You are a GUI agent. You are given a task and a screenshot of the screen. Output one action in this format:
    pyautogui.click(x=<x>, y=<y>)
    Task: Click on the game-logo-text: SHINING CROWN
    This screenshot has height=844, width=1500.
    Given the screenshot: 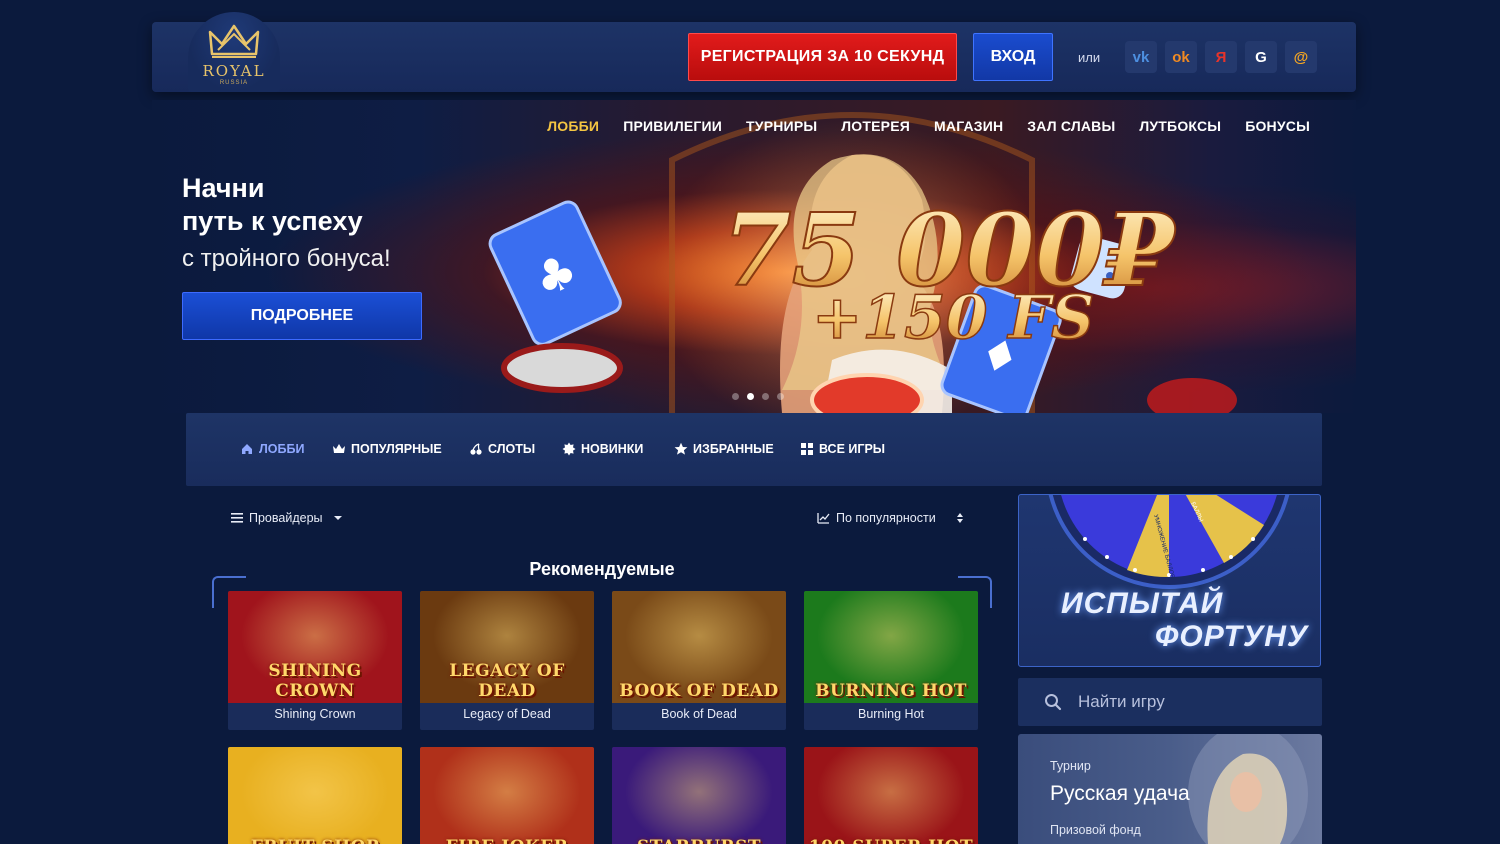 What is the action you would take?
    pyautogui.click(x=315, y=681)
    